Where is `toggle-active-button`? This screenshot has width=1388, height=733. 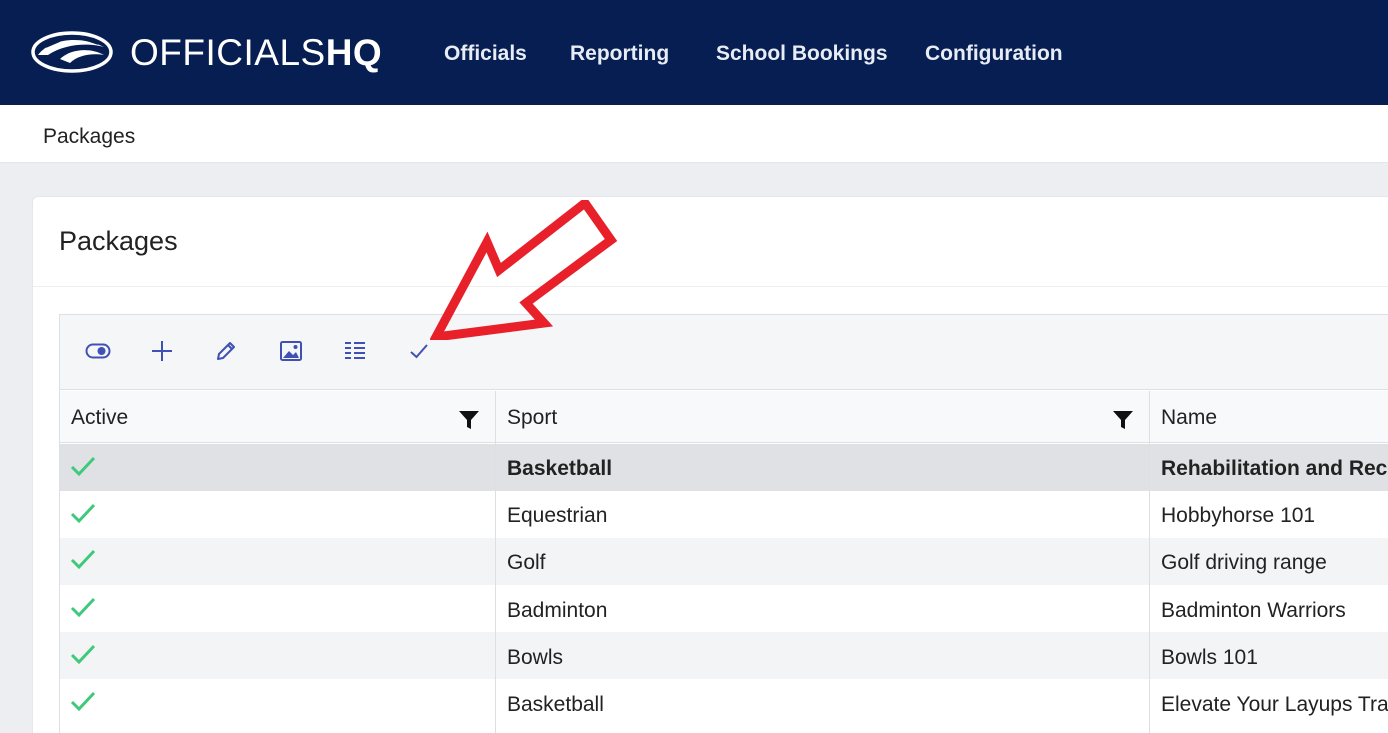 toggle-active-button is located at coordinates (98, 351).